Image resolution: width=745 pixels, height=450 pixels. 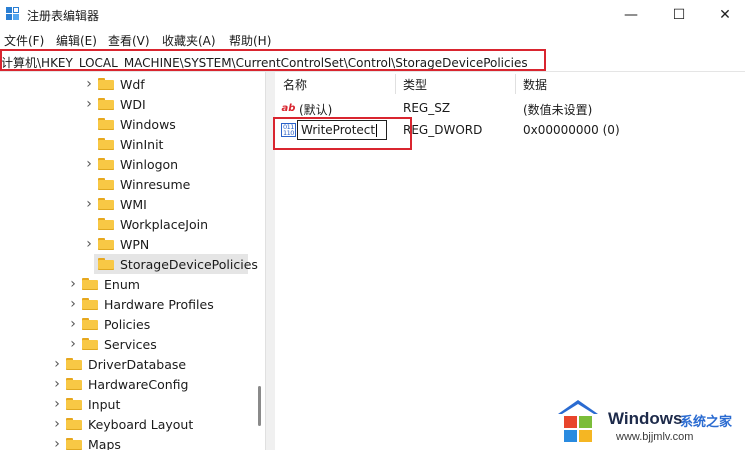 What do you see at coordinates (127, 324) in the screenshot?
I see `tree-item-label: Policies` at bounding box center [127, 324].